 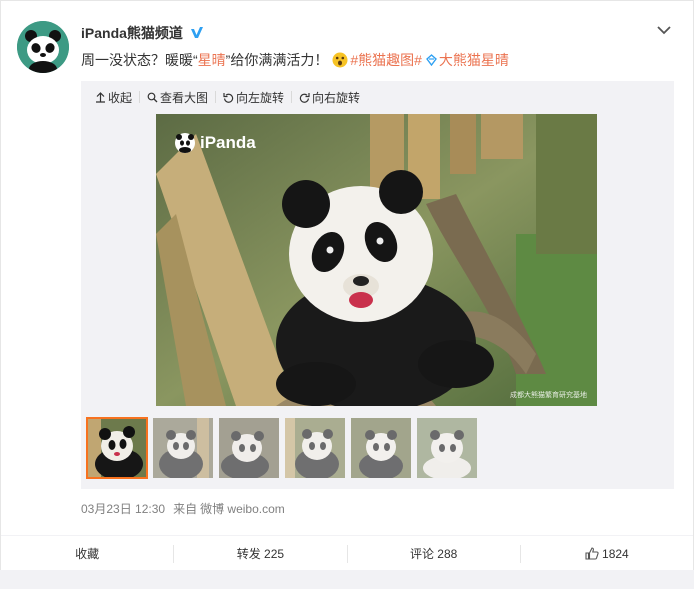 What do you see at coordinates (615, 553) in the screenshot?
I see `like-count: 1824` at bounding box center [615, 553].